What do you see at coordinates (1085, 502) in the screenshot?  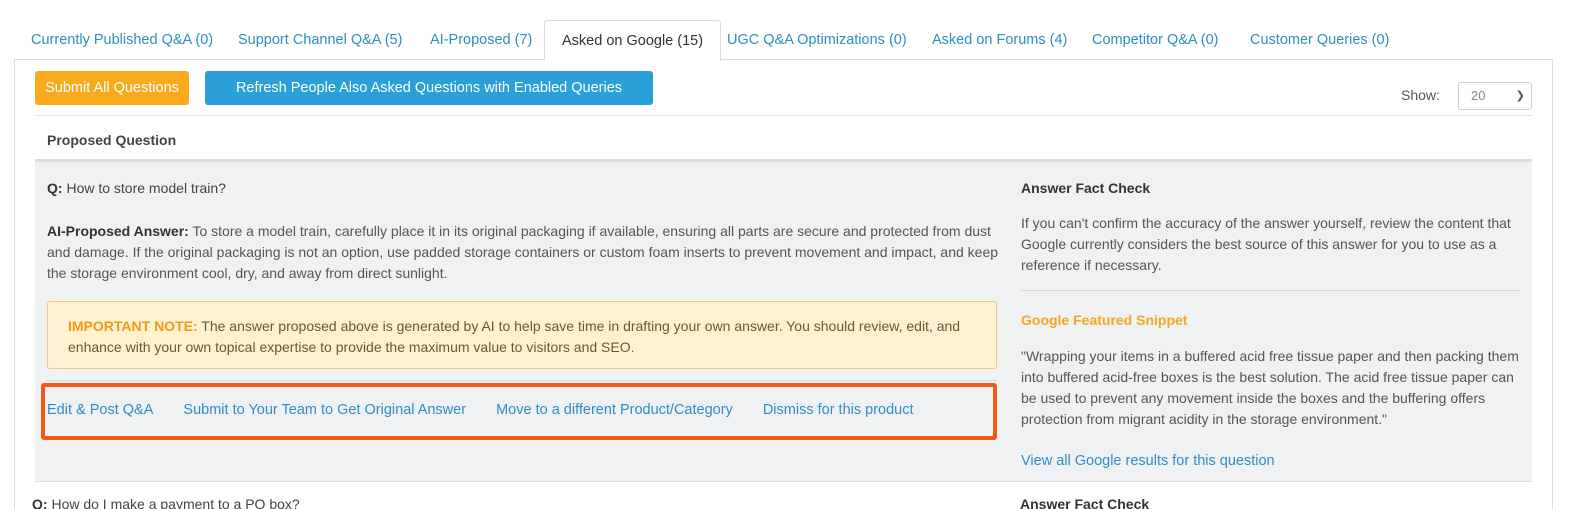 I see `next-fact-check-heading: Answer Fact Check` at bounding box center [1085, 502].